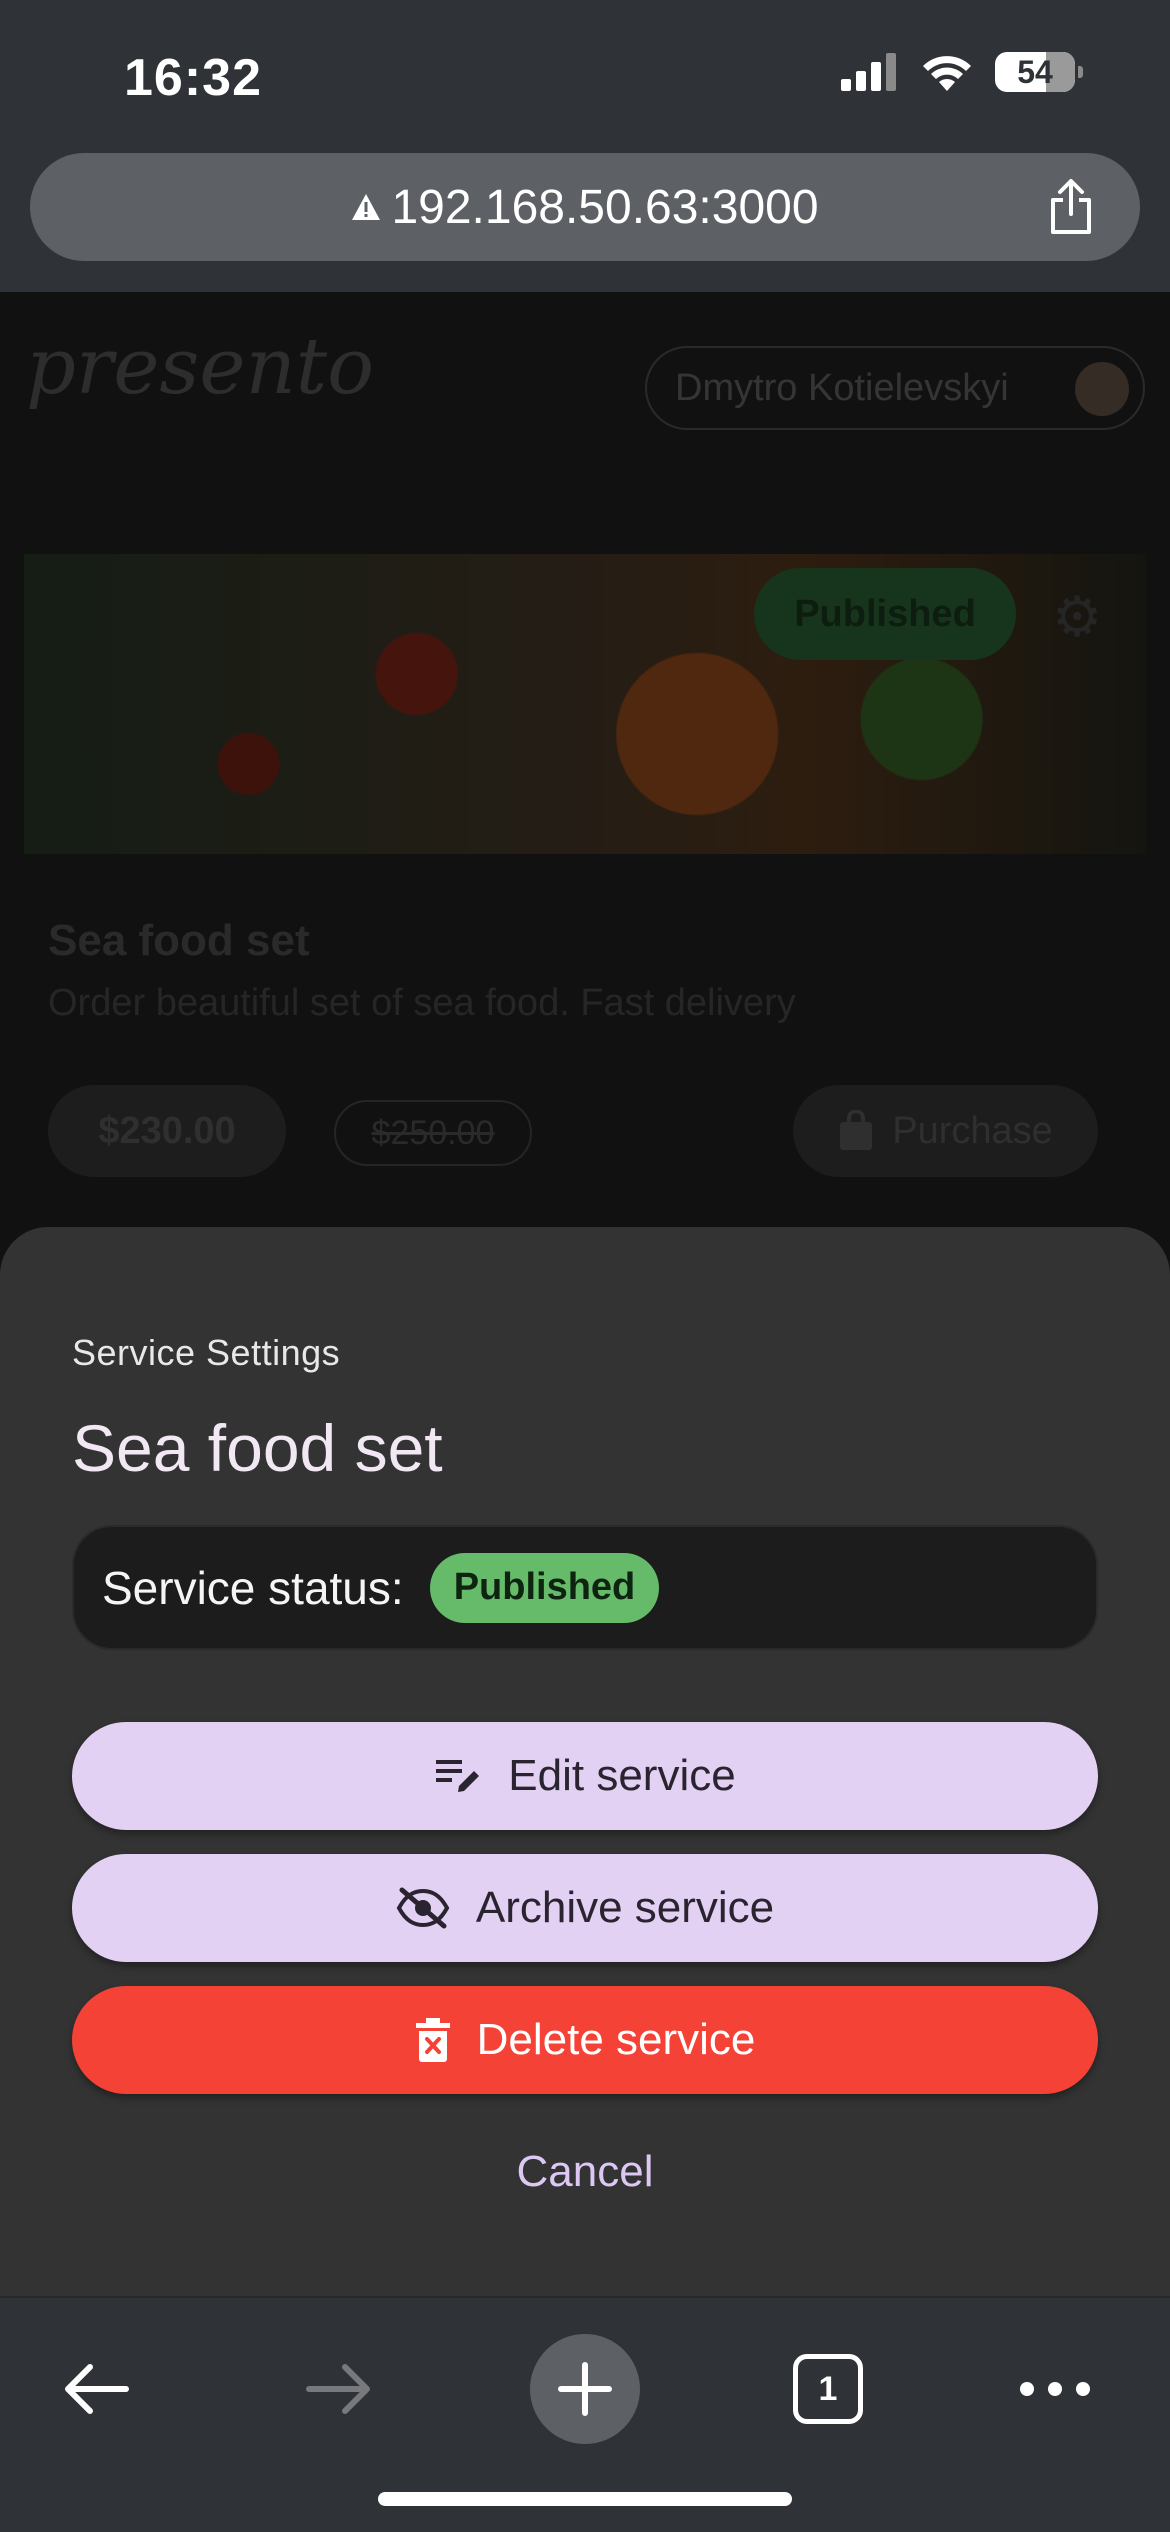 This screenshot has width=1170, height=2532. I want to click on status-icons: 54, so click(962, 72).